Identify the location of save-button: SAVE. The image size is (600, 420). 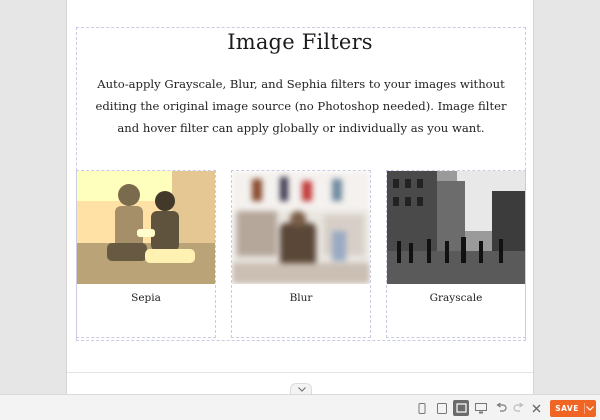
(573, 408).